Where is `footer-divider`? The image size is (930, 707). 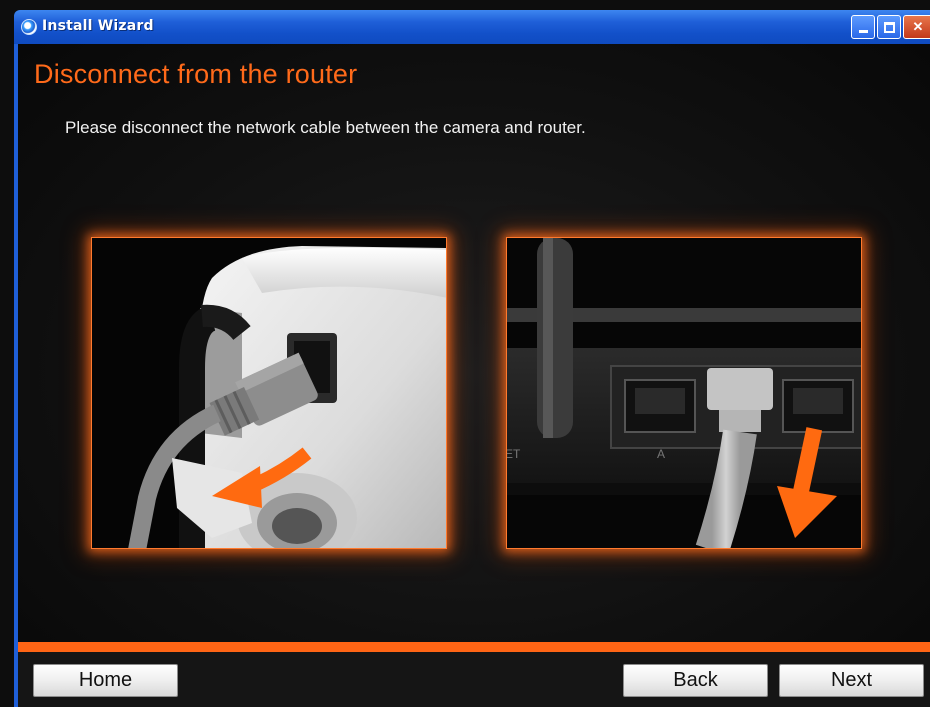
footer-divider is located at coordinates (474, 647).